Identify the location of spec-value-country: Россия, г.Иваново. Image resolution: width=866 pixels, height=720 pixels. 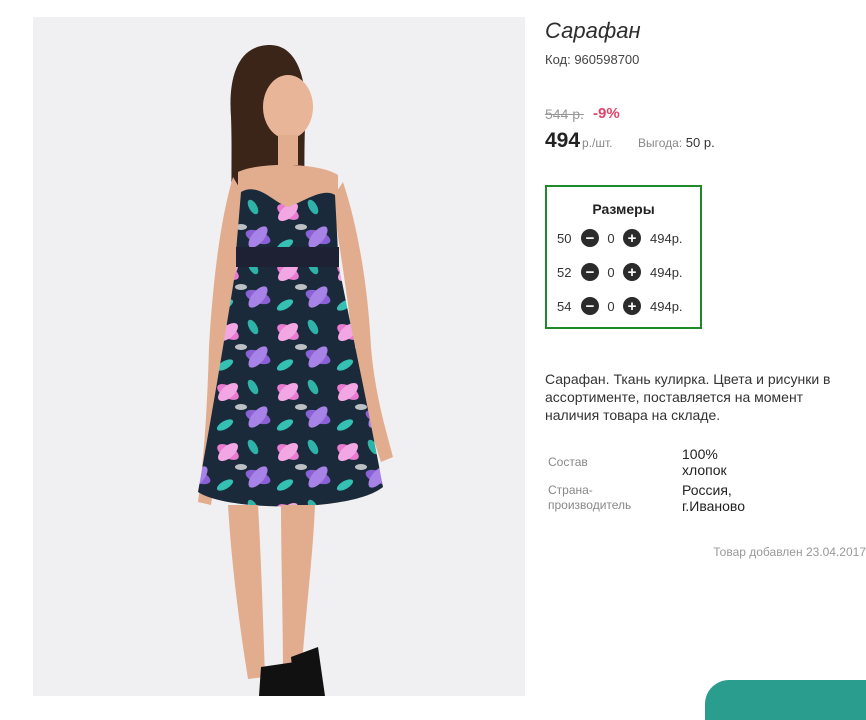
(713, 498).